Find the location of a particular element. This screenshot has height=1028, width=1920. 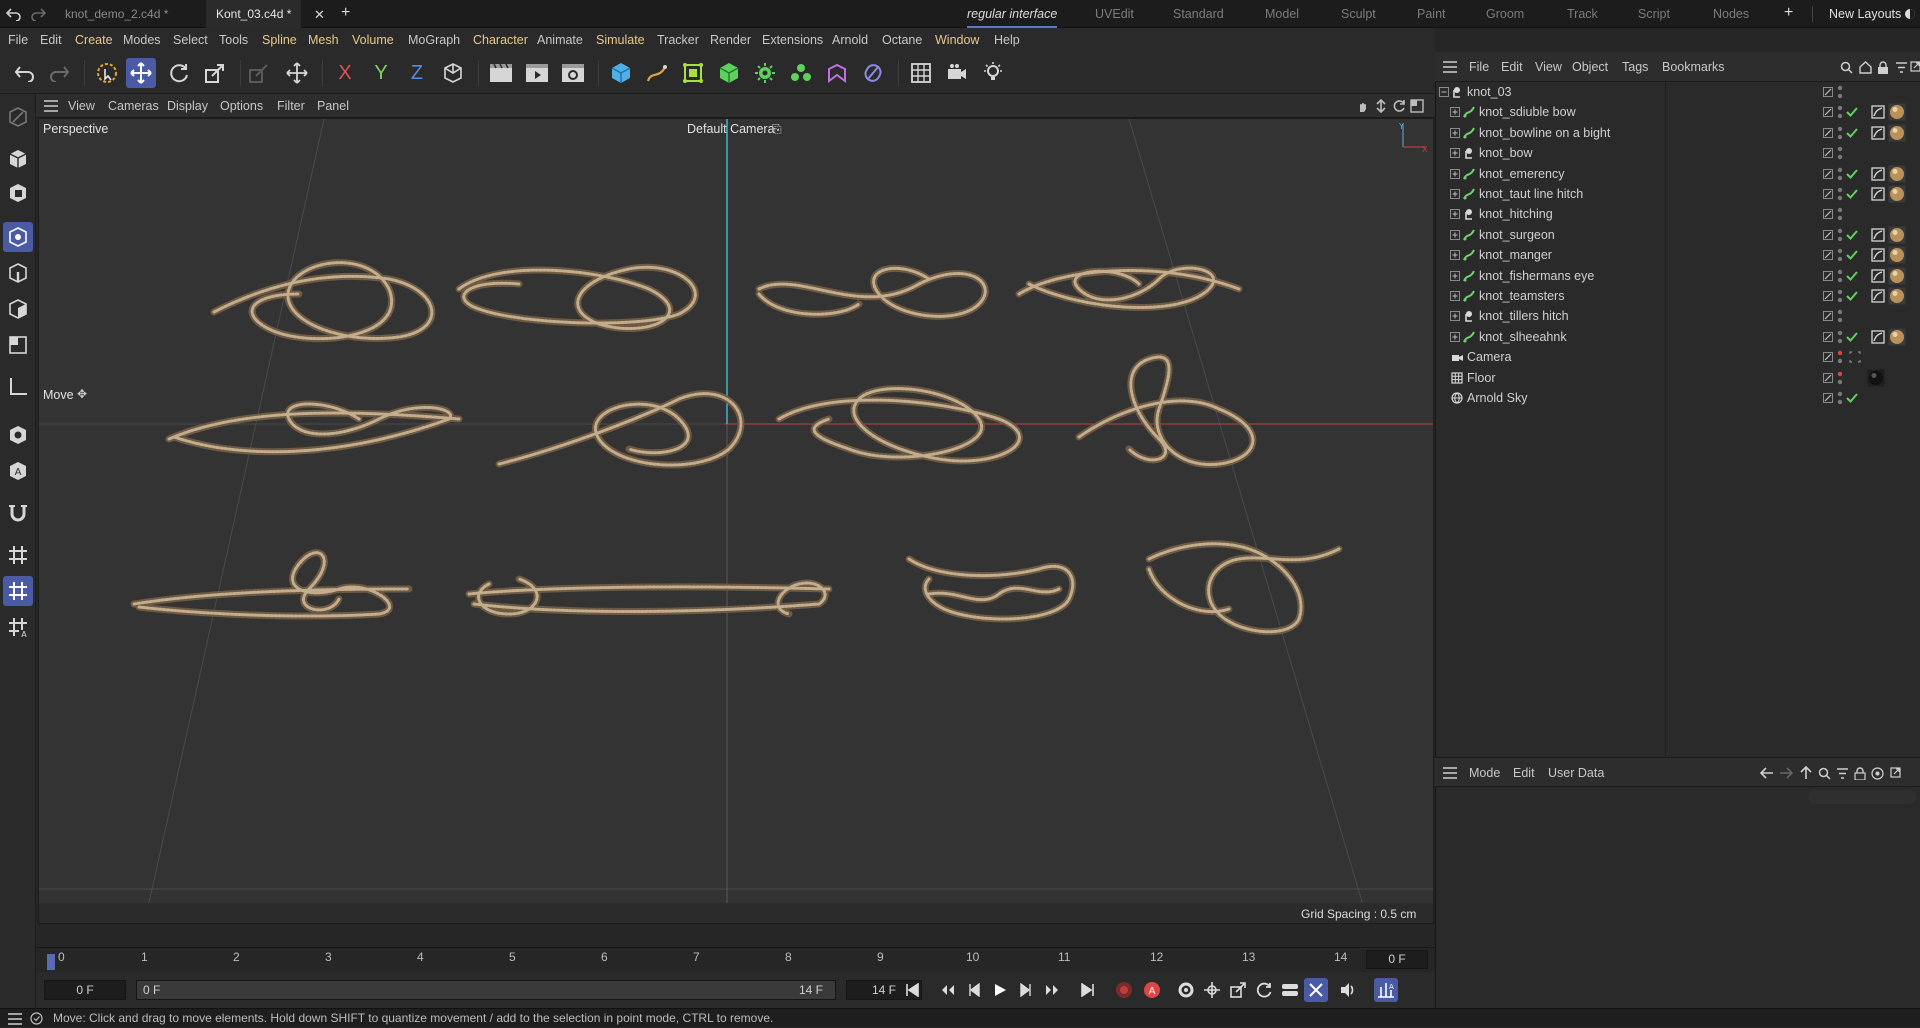

tab-knot-demo: knot_demo_2.c4d * is located at coordinates (116, 14).